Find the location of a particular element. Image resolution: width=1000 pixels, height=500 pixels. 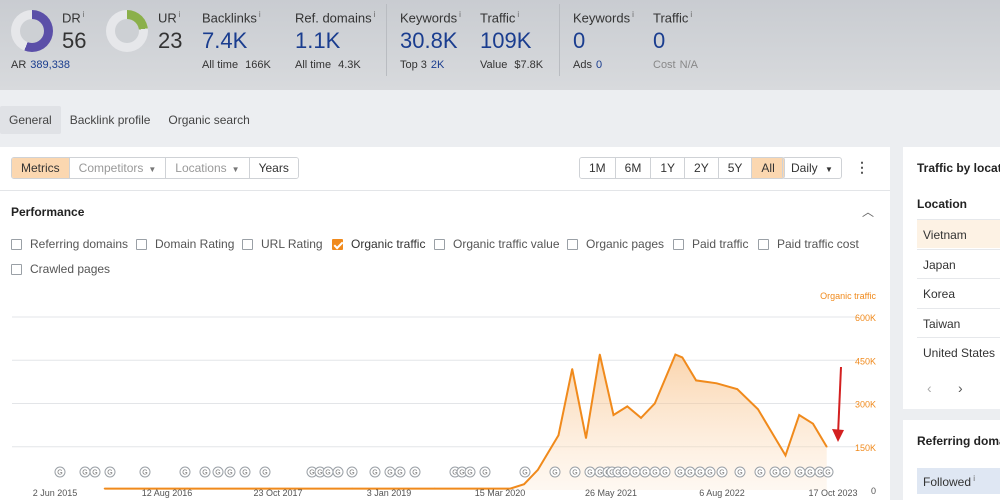

checkbox-organic-traffic: Organic traffic is located at coordinates (378, 244).